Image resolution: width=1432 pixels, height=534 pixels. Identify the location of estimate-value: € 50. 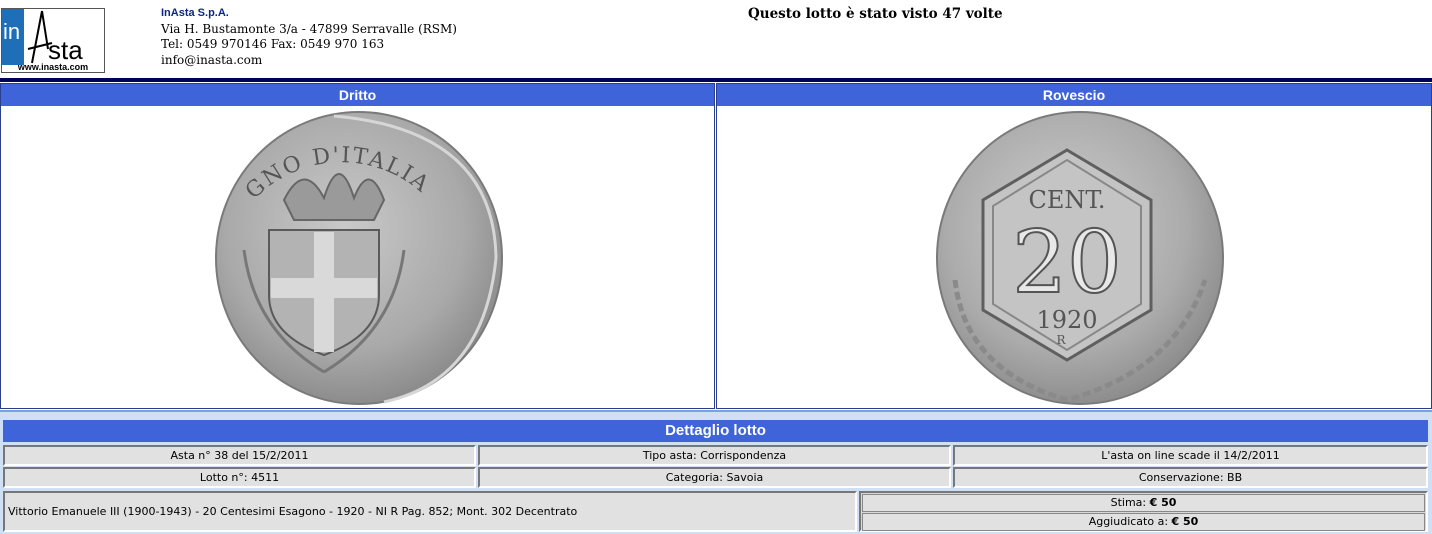
(1163, 502).